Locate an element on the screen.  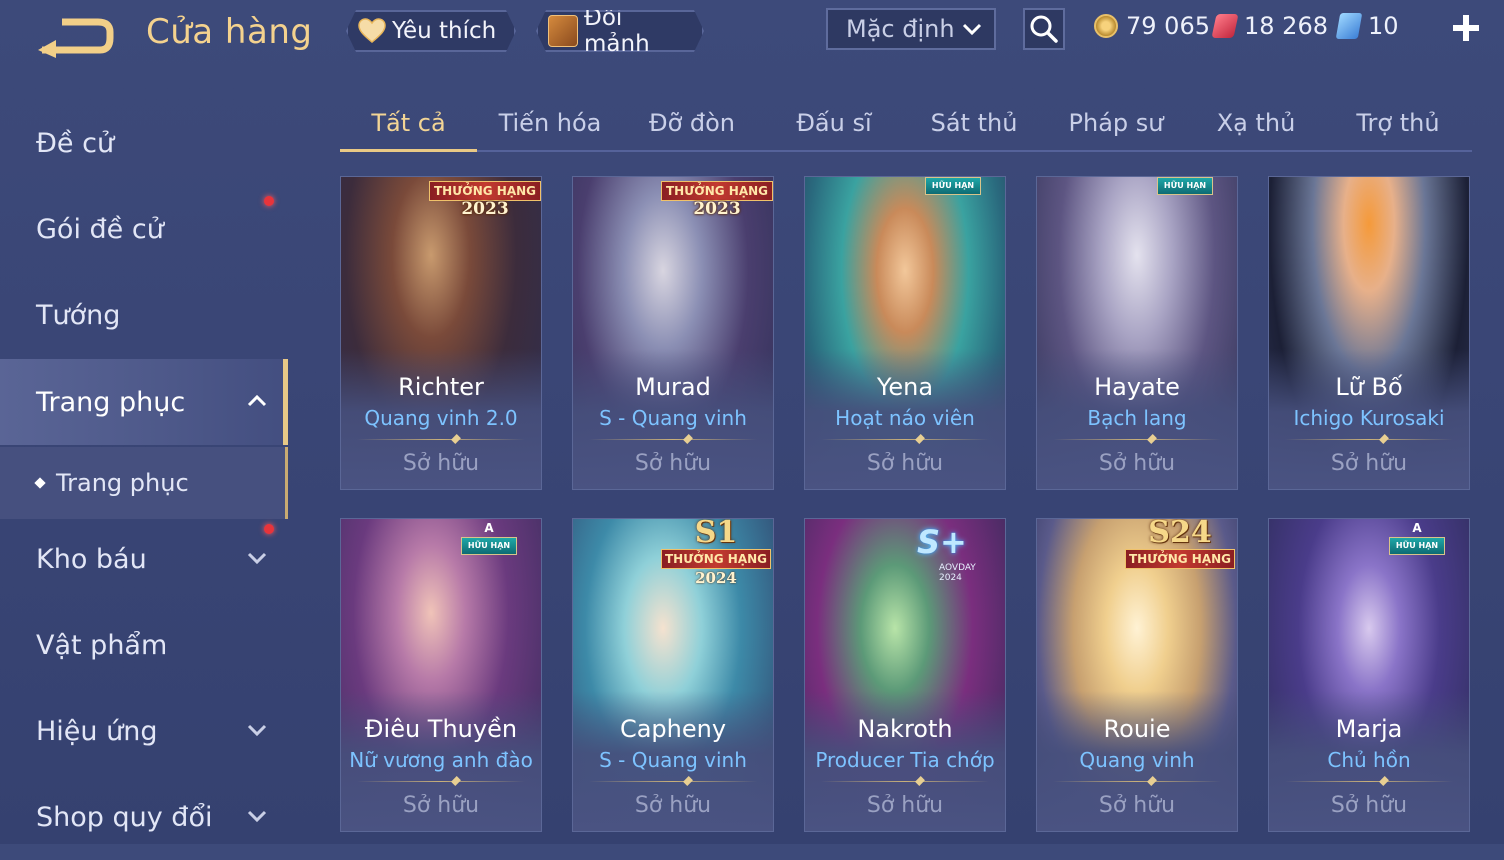
hero-name: Yena is located at coordinates (905, 387).